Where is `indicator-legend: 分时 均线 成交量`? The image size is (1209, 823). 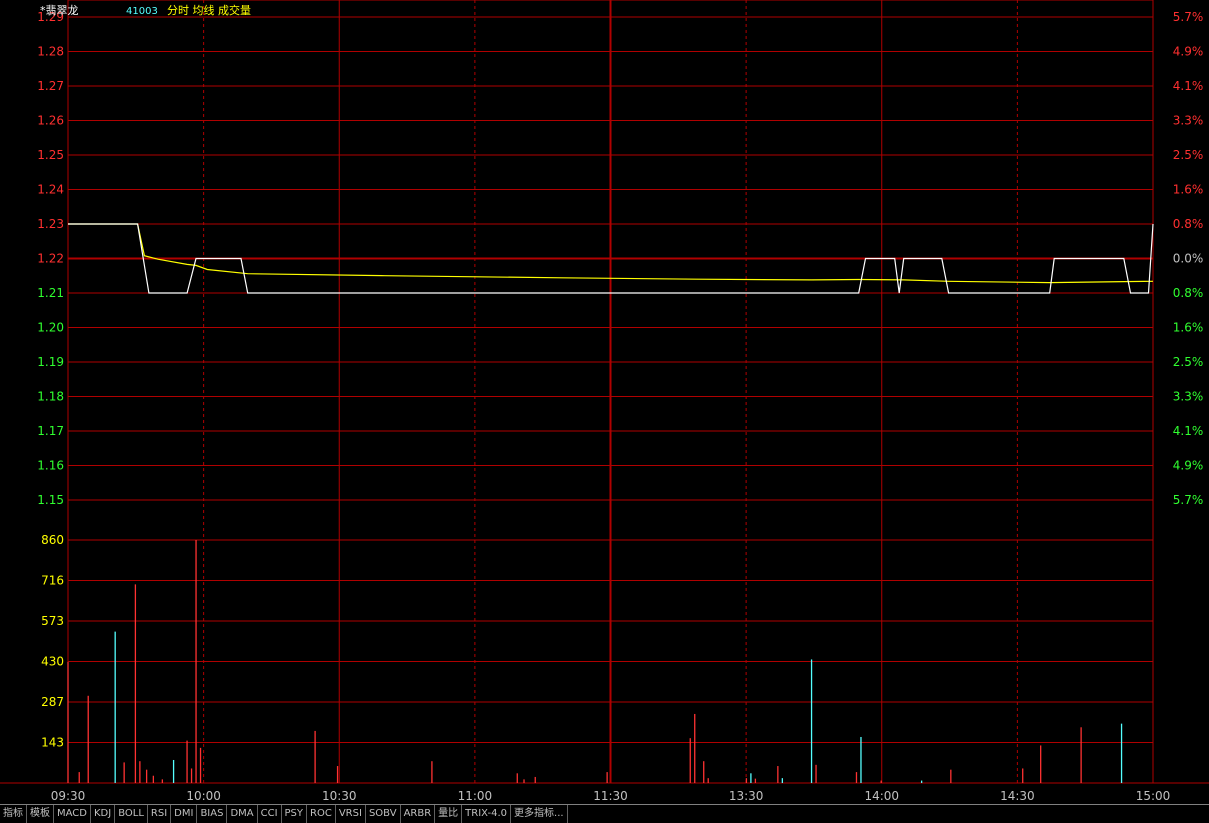
indicator-legend: 分时 均线 成交量 is located at coordinates (209, 10).